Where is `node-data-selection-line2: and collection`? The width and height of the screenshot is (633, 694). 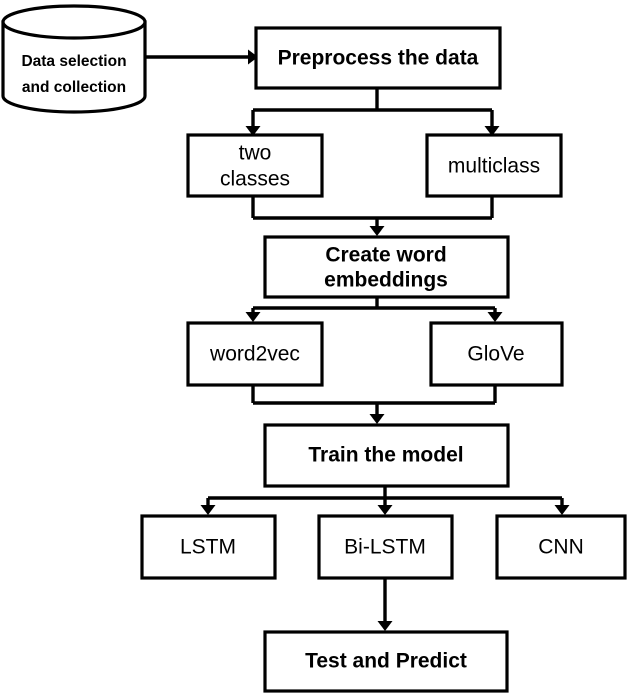
node-data-selection-line2: and collection is located at coordinates (74, 87).